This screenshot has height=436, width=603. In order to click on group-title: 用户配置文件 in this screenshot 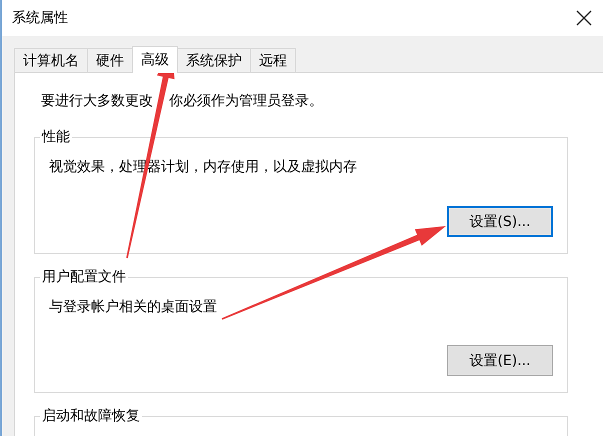, I will do `click(84, 277)`.